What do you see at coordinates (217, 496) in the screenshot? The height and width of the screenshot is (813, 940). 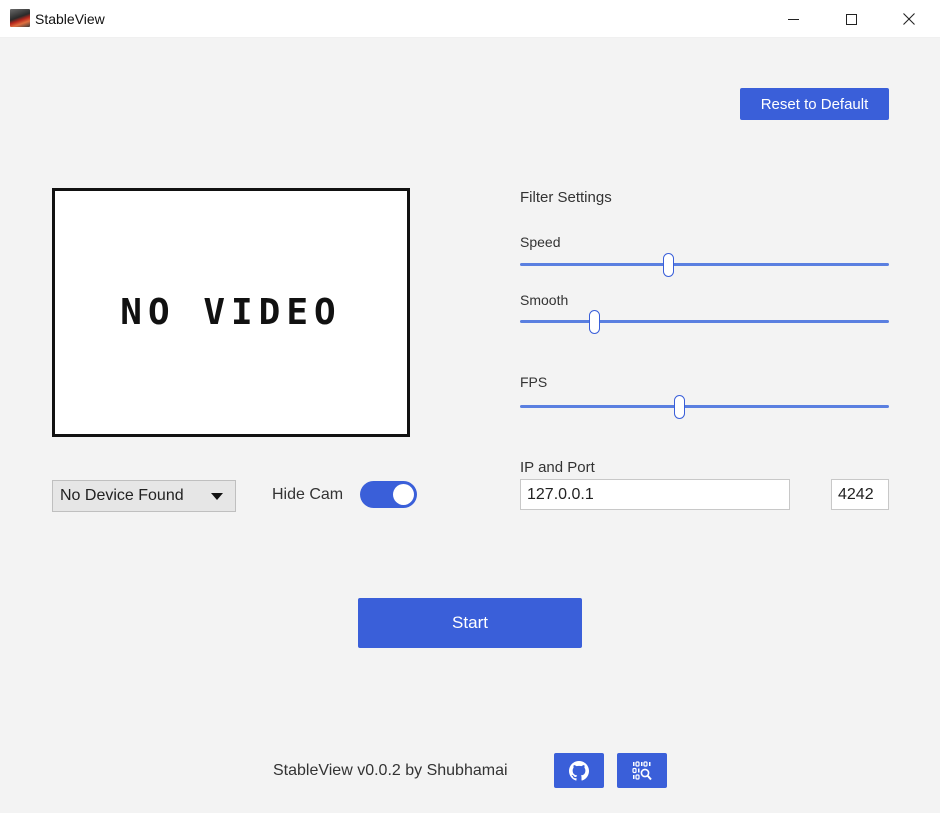 I see `caret-down-icon` at bounding box center [217, 496].